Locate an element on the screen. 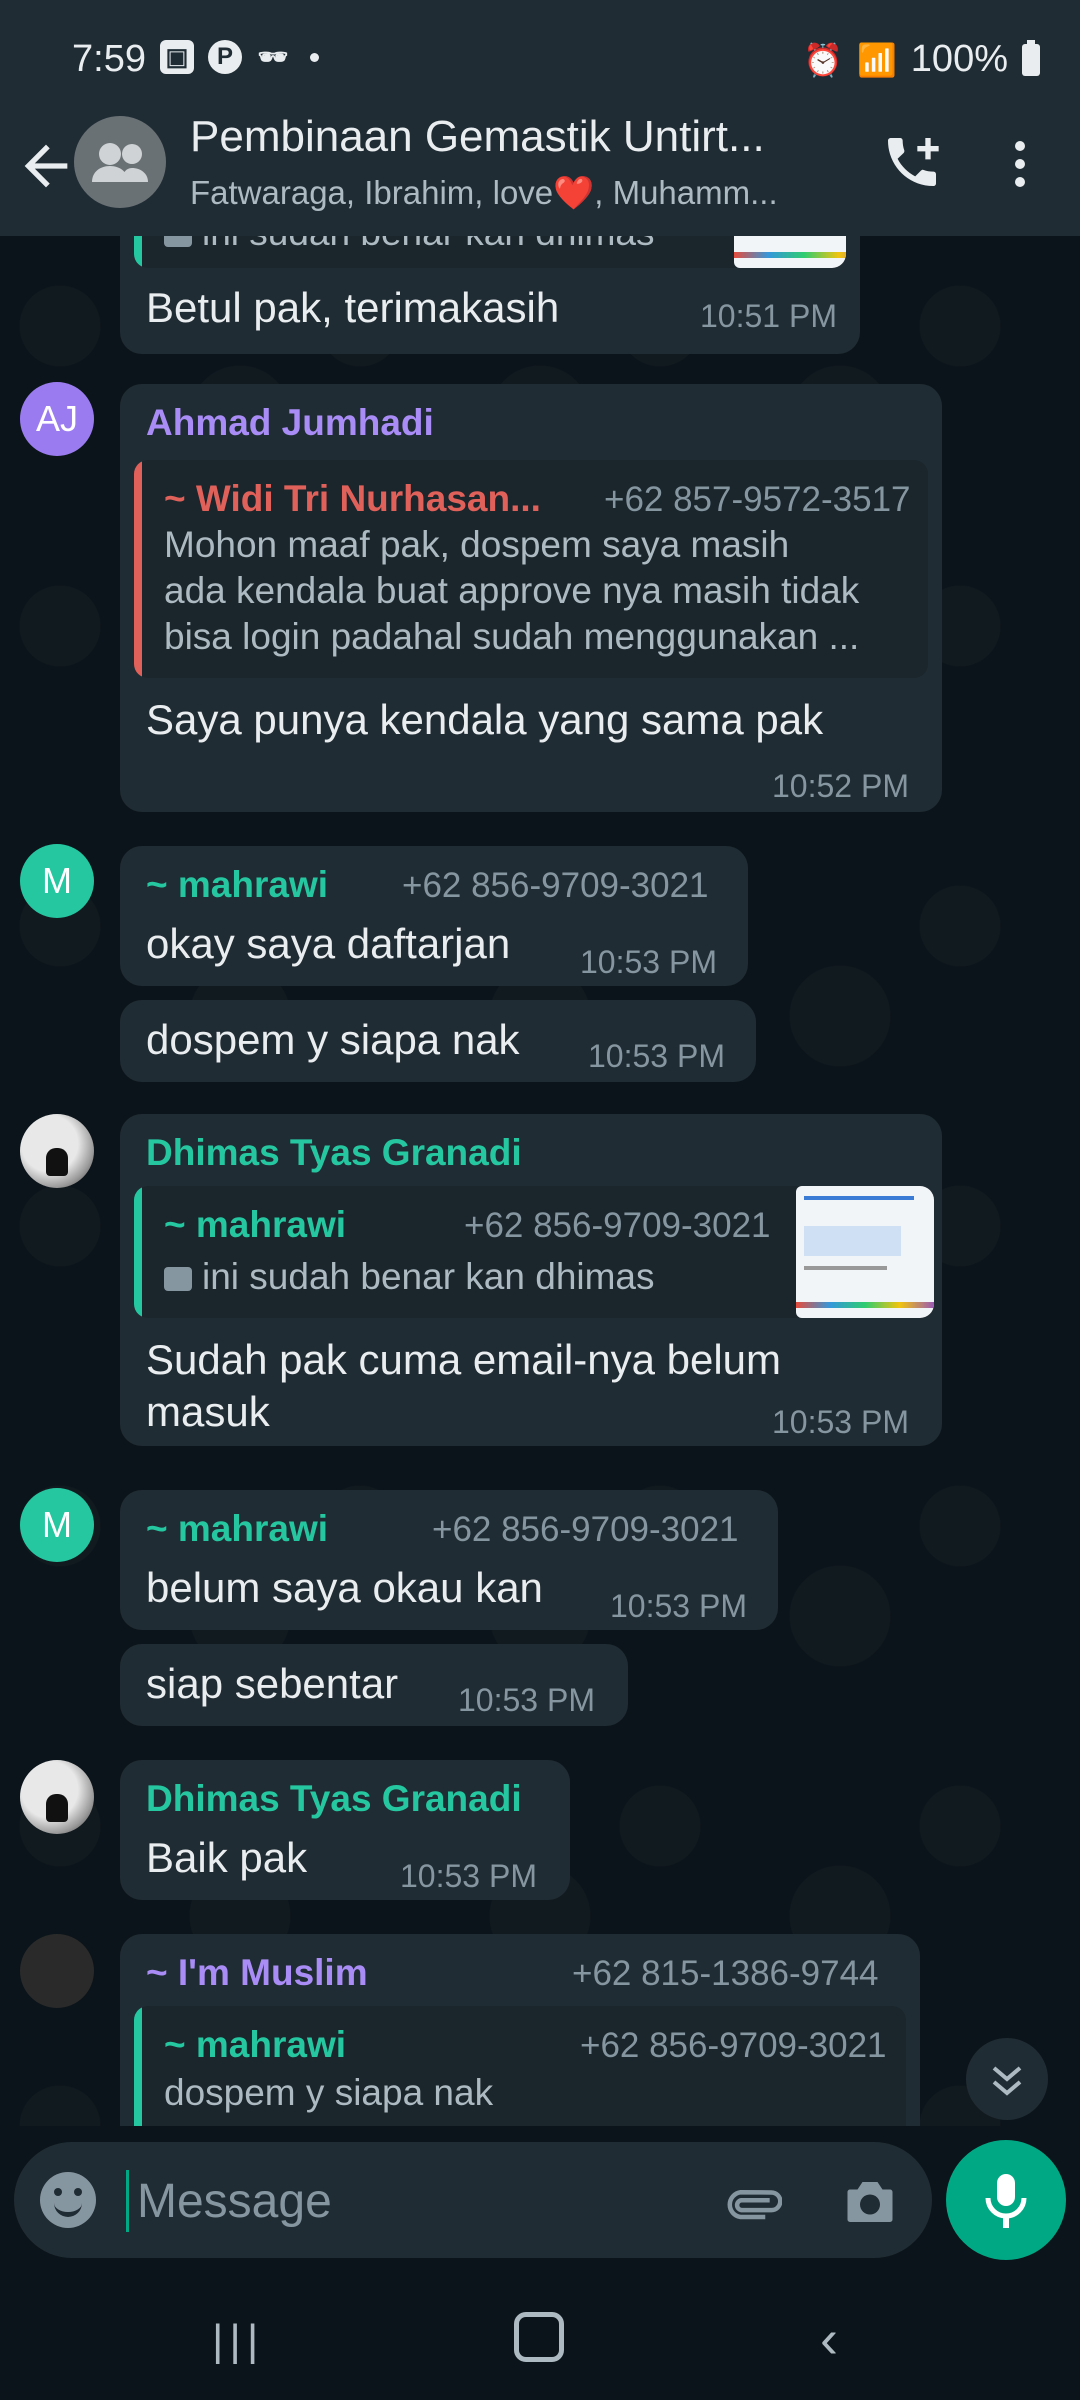 The width and height of the screenshot is (1080, 2400). message-composer is located at coordinates (473, 2200).